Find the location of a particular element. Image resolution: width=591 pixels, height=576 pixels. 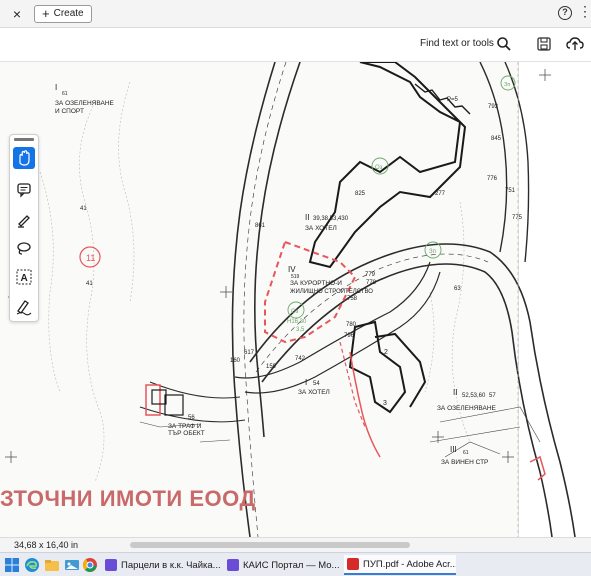

sign-icon is located at coordinates (24, 308).